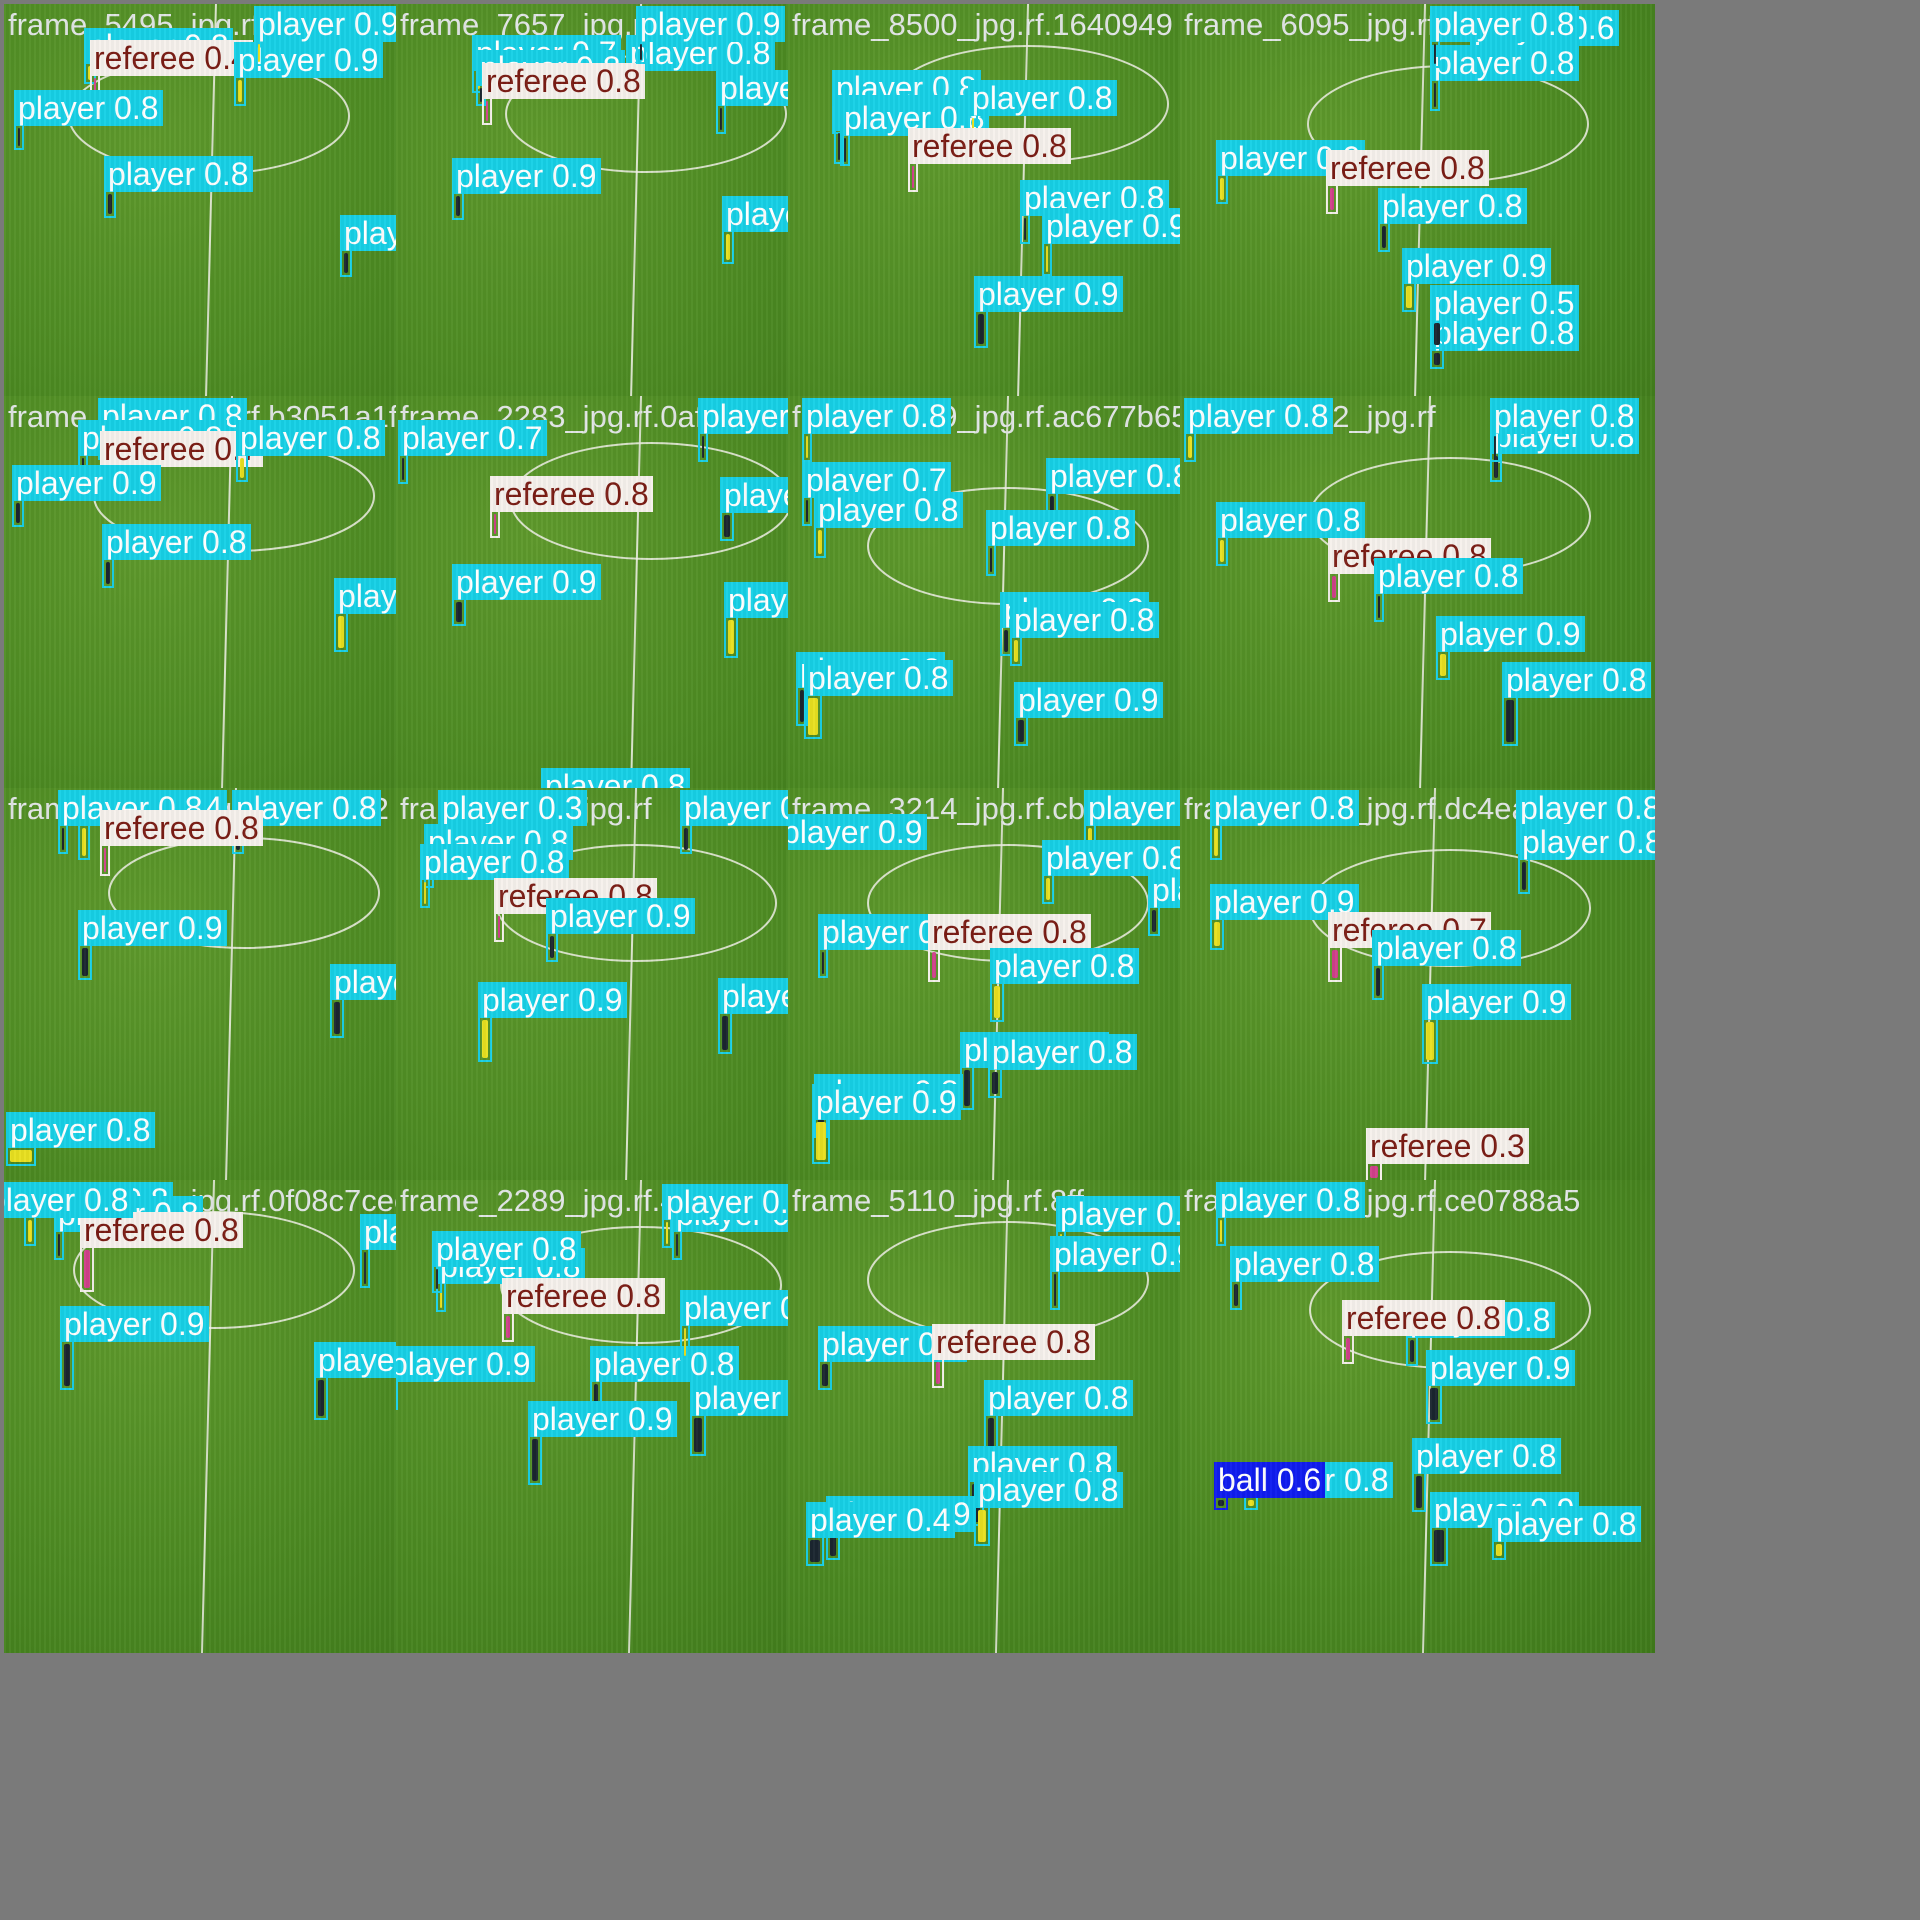 Image resolution: width=1920 pixels, height=1920 pixels. I want to click on player-detection-label: player 0.5, so click(1504, 303).